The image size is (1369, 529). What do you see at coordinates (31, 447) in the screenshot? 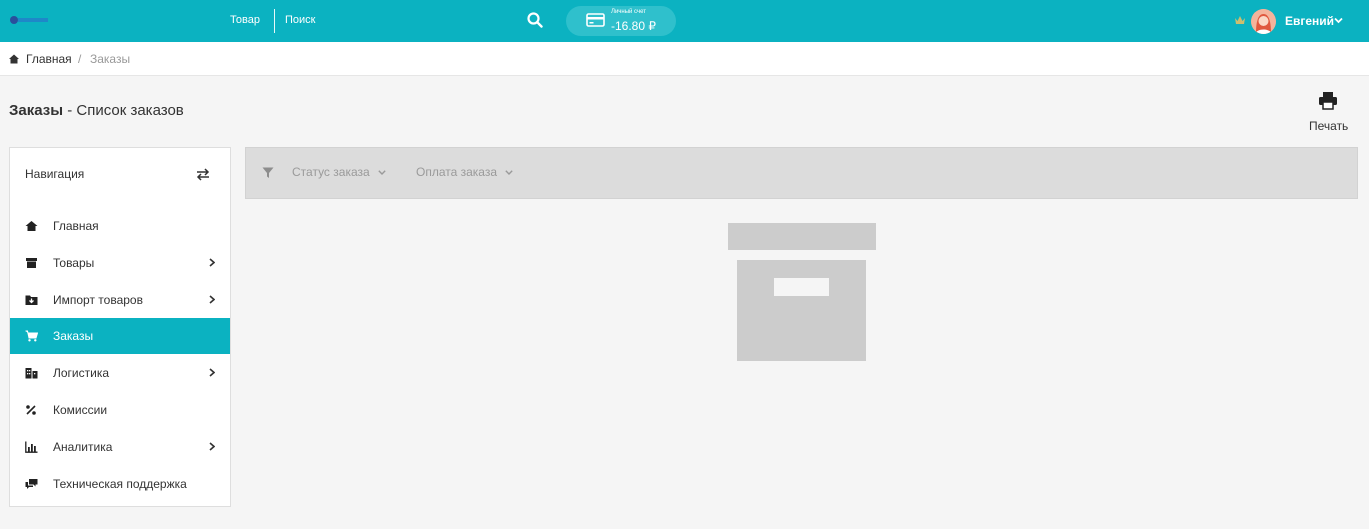
I see `bar-chart-icon` at bounding box center [31, 447].